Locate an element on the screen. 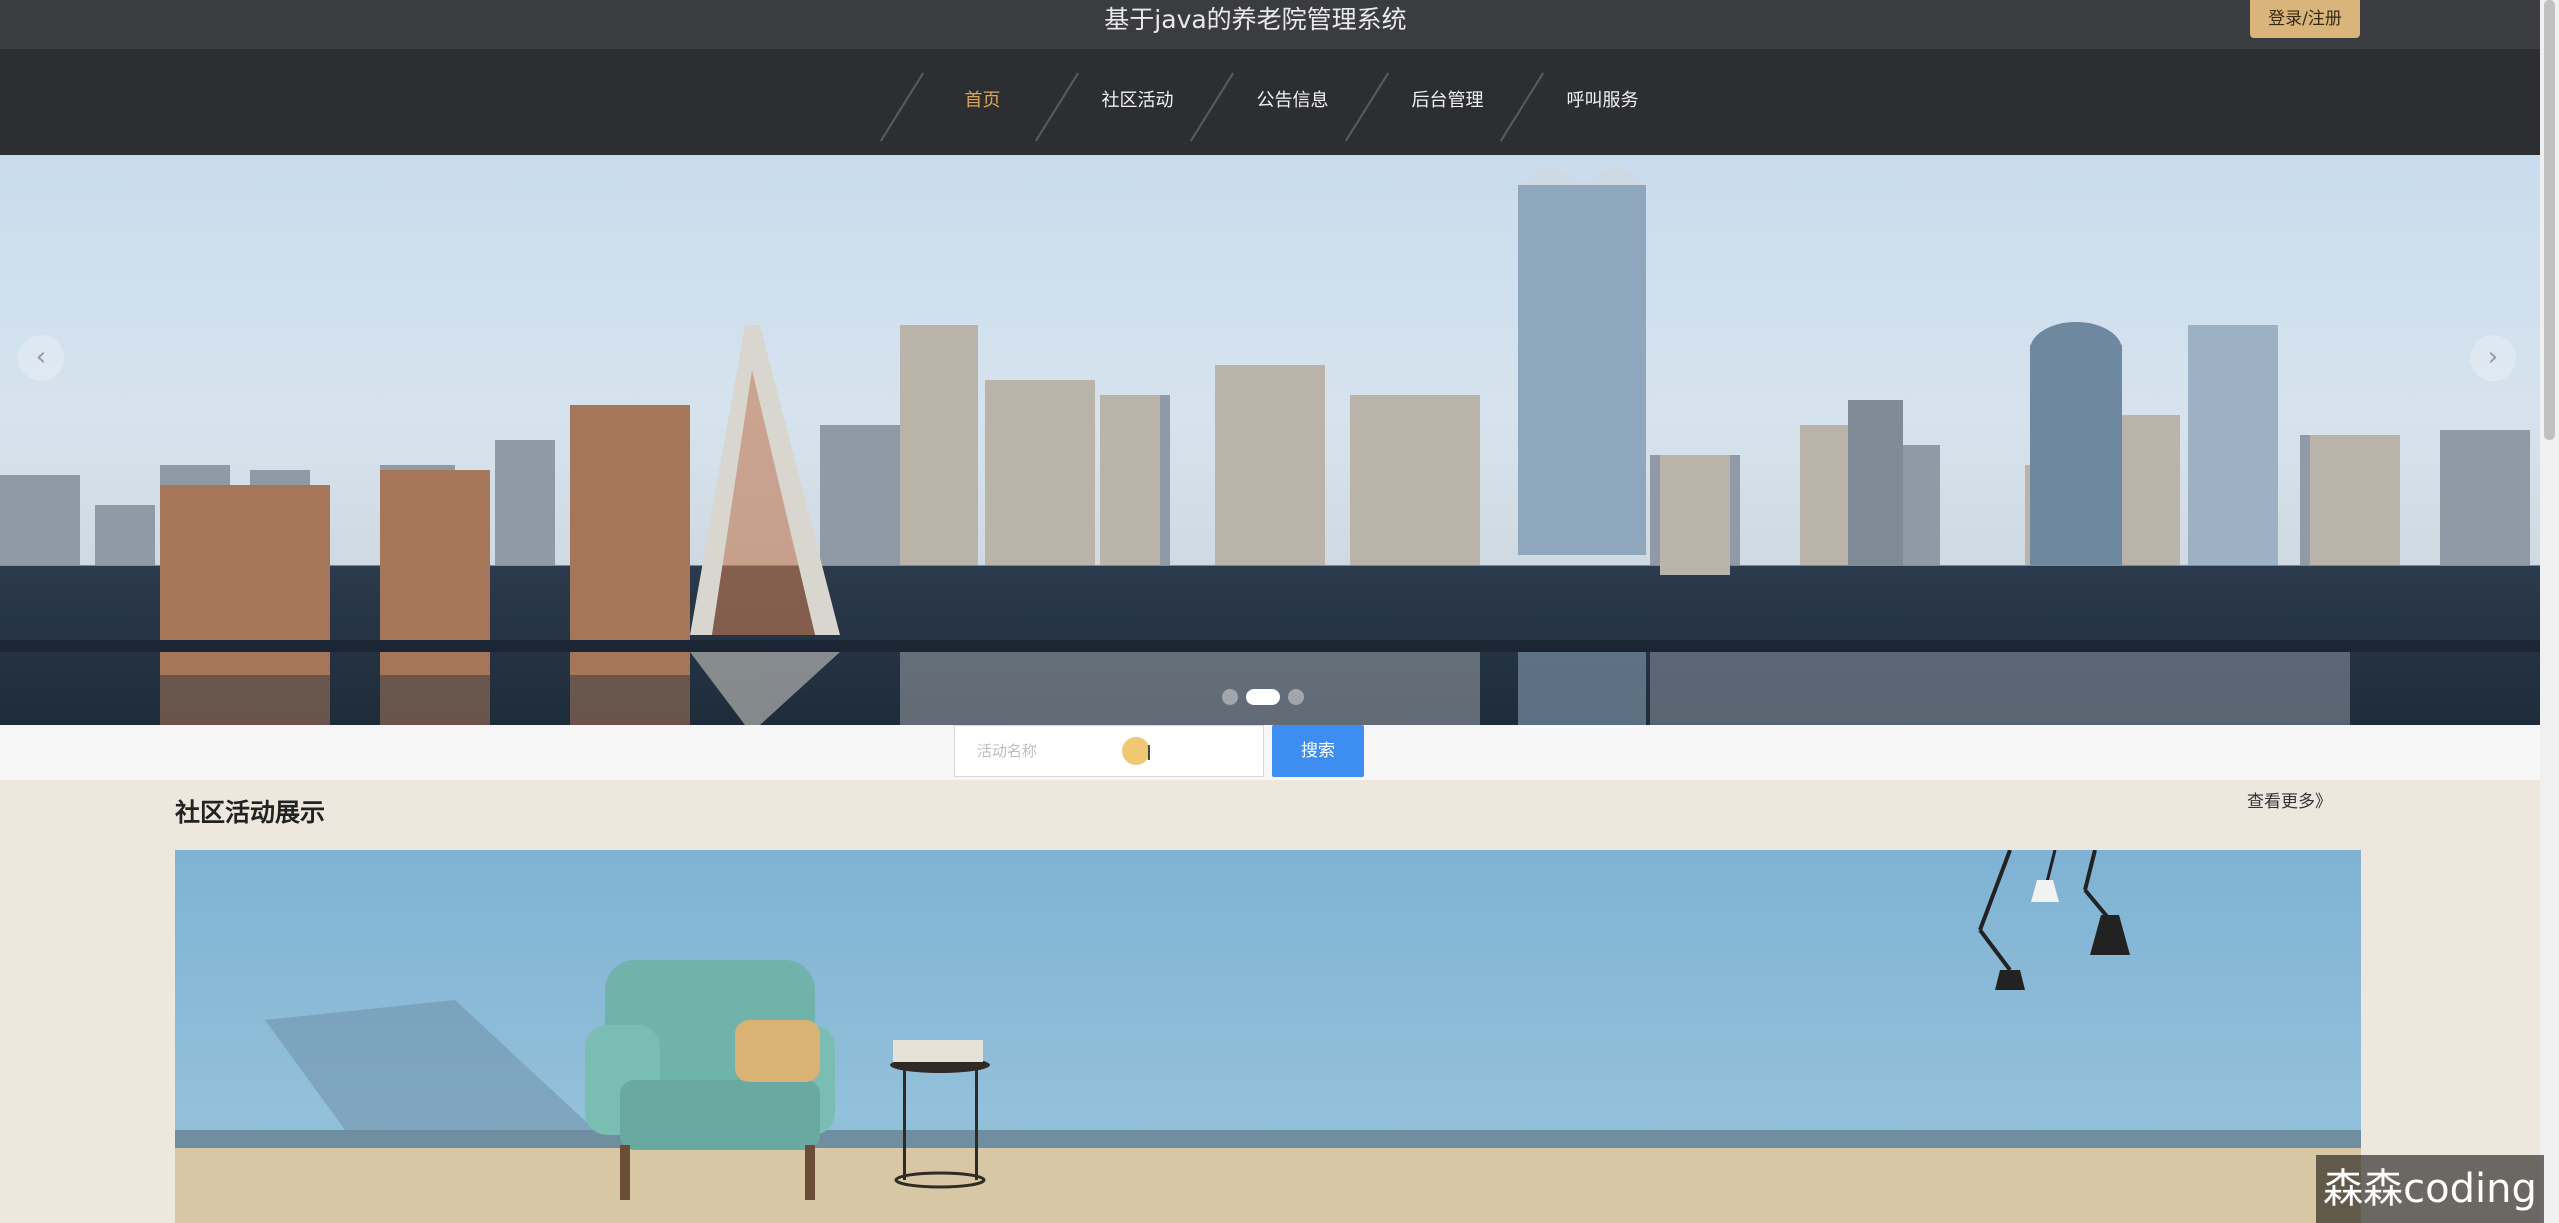  main-nav: 首页 社区活动 公告信息 后台管理 呼叫服务 is located at coordinates (1270, 102).